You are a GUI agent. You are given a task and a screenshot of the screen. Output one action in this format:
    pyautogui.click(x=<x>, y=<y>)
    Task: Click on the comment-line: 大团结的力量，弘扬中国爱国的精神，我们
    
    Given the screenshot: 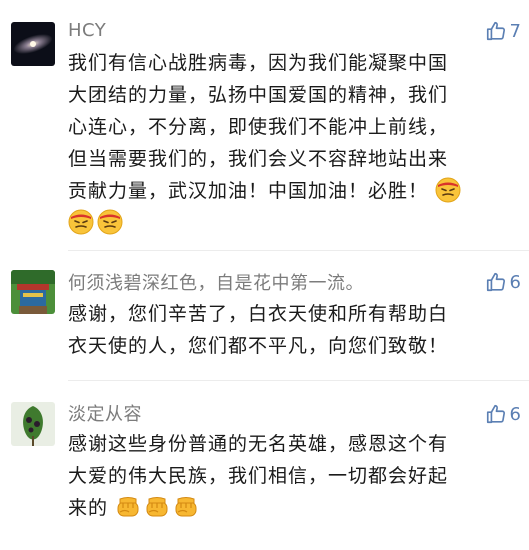 What is the action you would take?
    pyautogui.click(x=258, y=95)
    